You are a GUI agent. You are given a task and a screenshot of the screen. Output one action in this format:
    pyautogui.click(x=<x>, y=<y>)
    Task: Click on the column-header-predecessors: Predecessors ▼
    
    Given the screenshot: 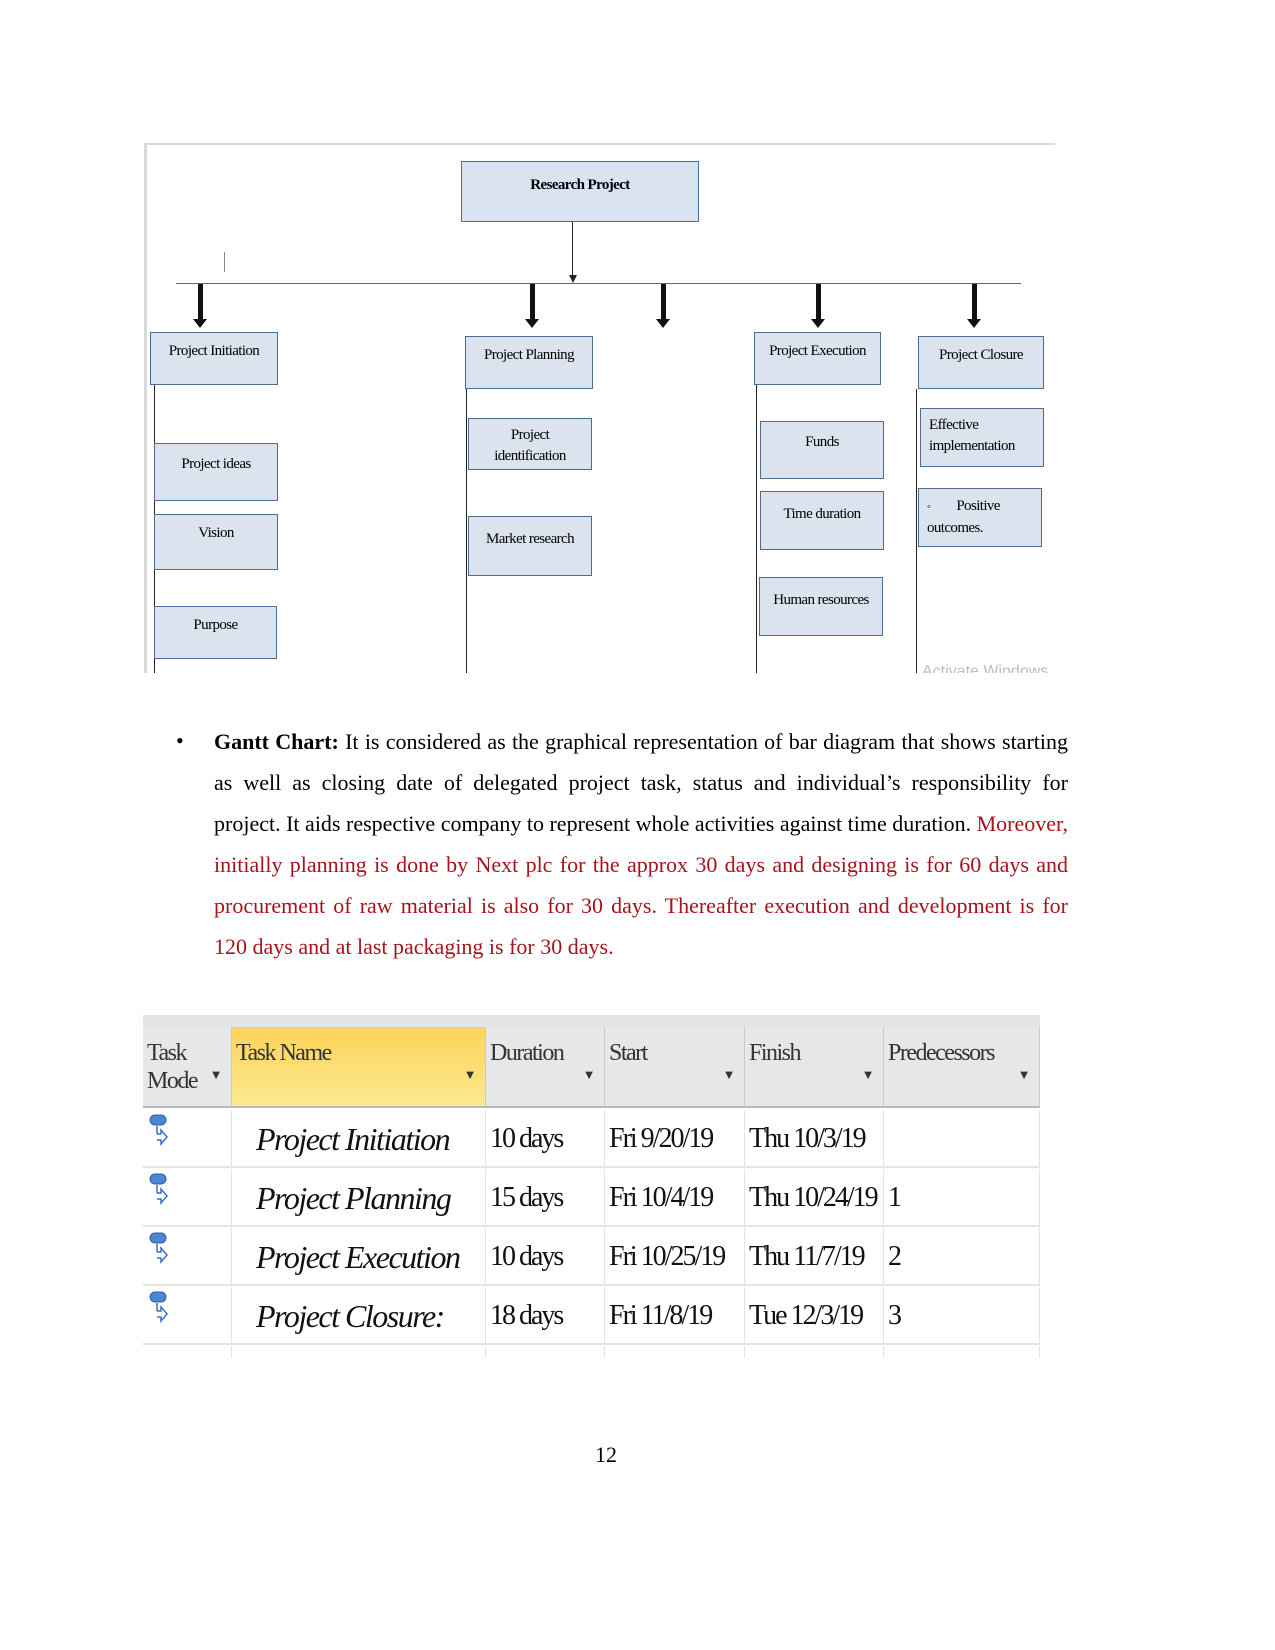 What is the action you would take?
    pyautogui.click(x=962, y=1067)
    